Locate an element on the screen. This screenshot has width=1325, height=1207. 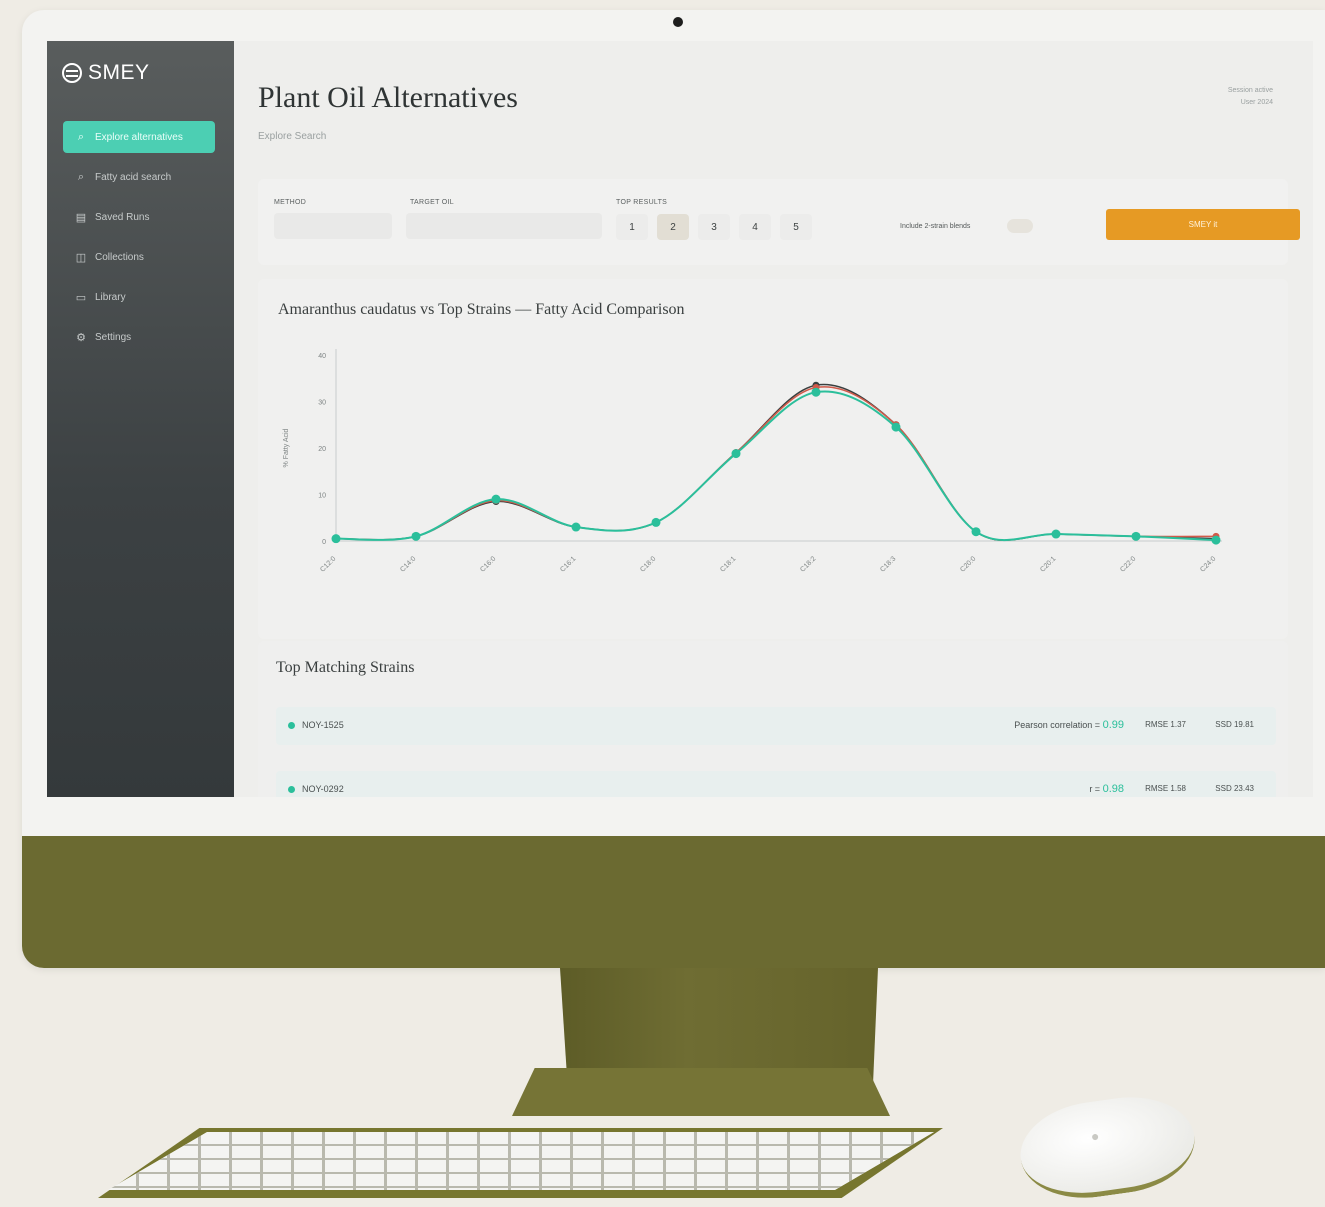
keyboard-key-rows is located at coordinates (521, 1161).